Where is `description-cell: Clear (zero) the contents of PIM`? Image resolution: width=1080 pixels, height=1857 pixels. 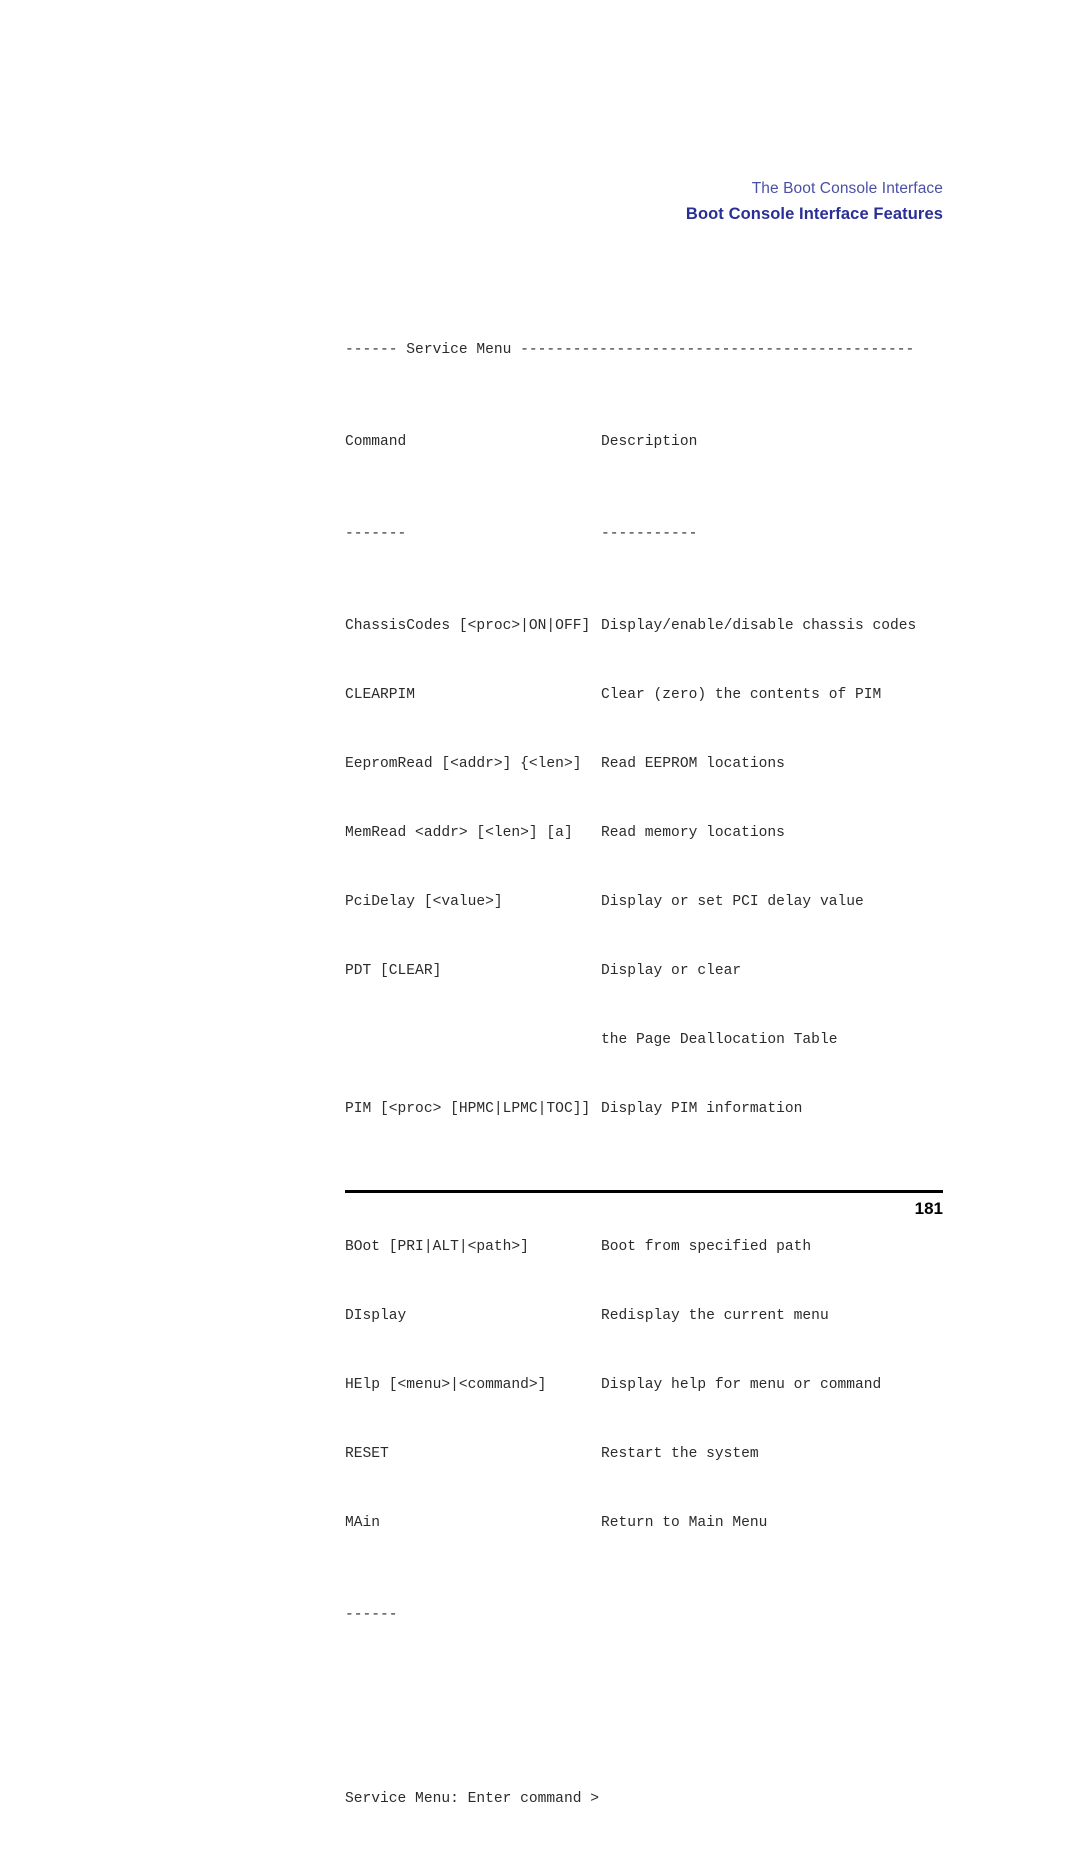 description-cell: Clear (zero) the contents of PIM is located at coordinates (741, 695).